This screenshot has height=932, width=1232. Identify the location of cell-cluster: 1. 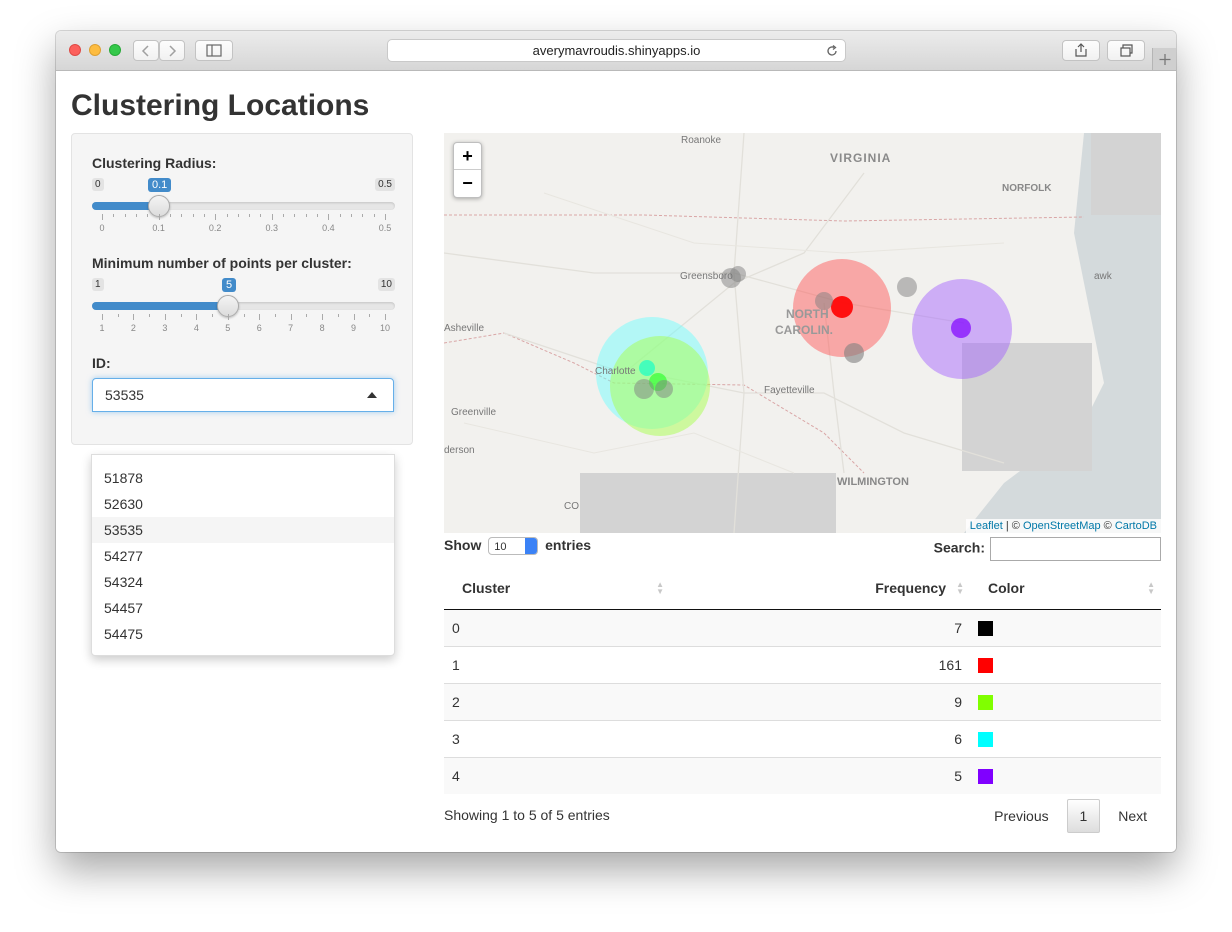
(557, 665).